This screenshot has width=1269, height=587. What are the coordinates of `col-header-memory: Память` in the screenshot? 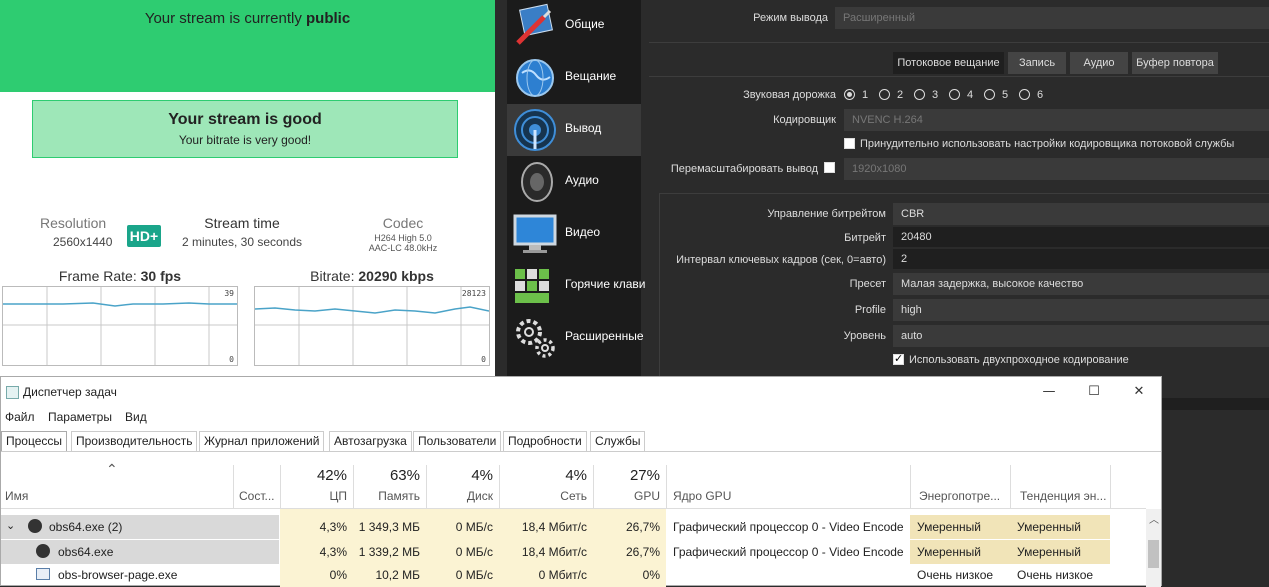 It's located at (388, 496).